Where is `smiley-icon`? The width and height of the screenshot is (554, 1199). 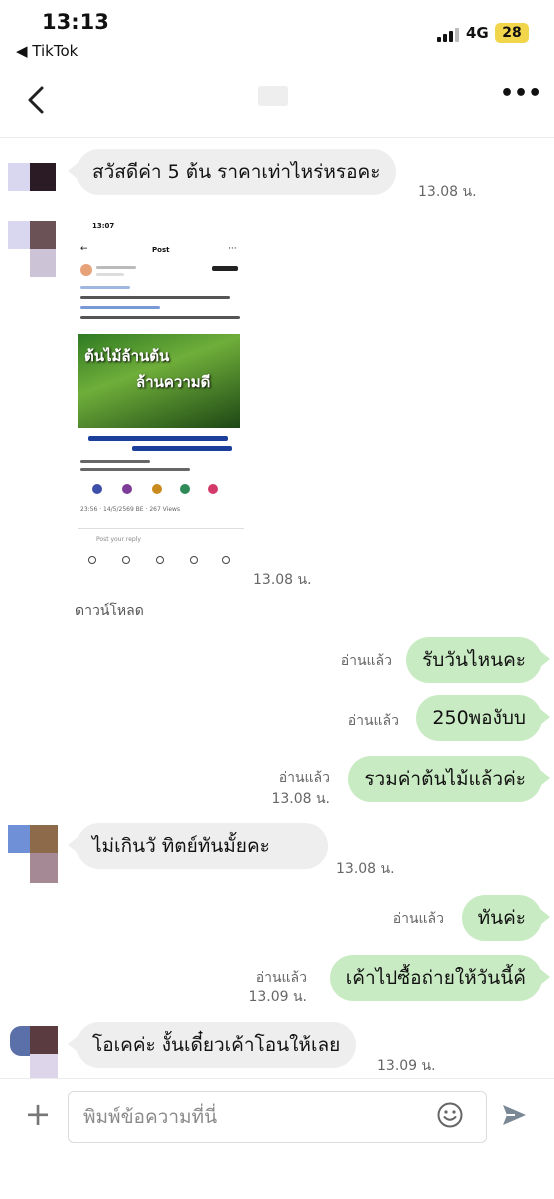
smiley-icon is located at coordinates (450, 1115).